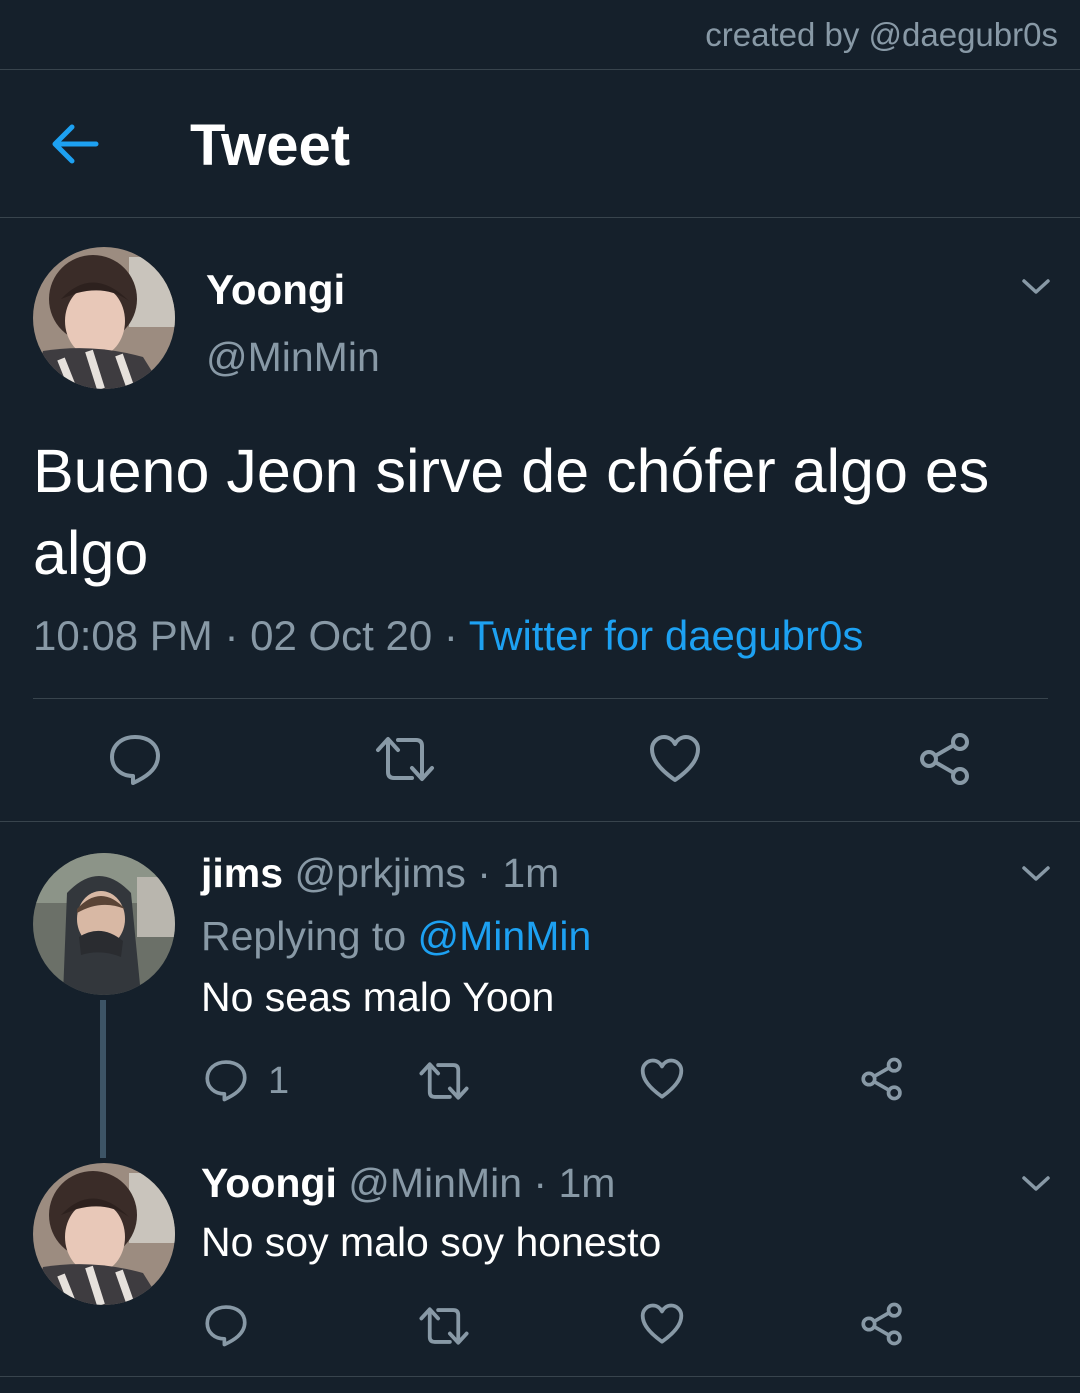 This screenshot has width=1080, height=1393. Describe the element at coordinates (431, 1242) in the screenshot. I see `reply-text: No soy malo soy honesto` at that location.